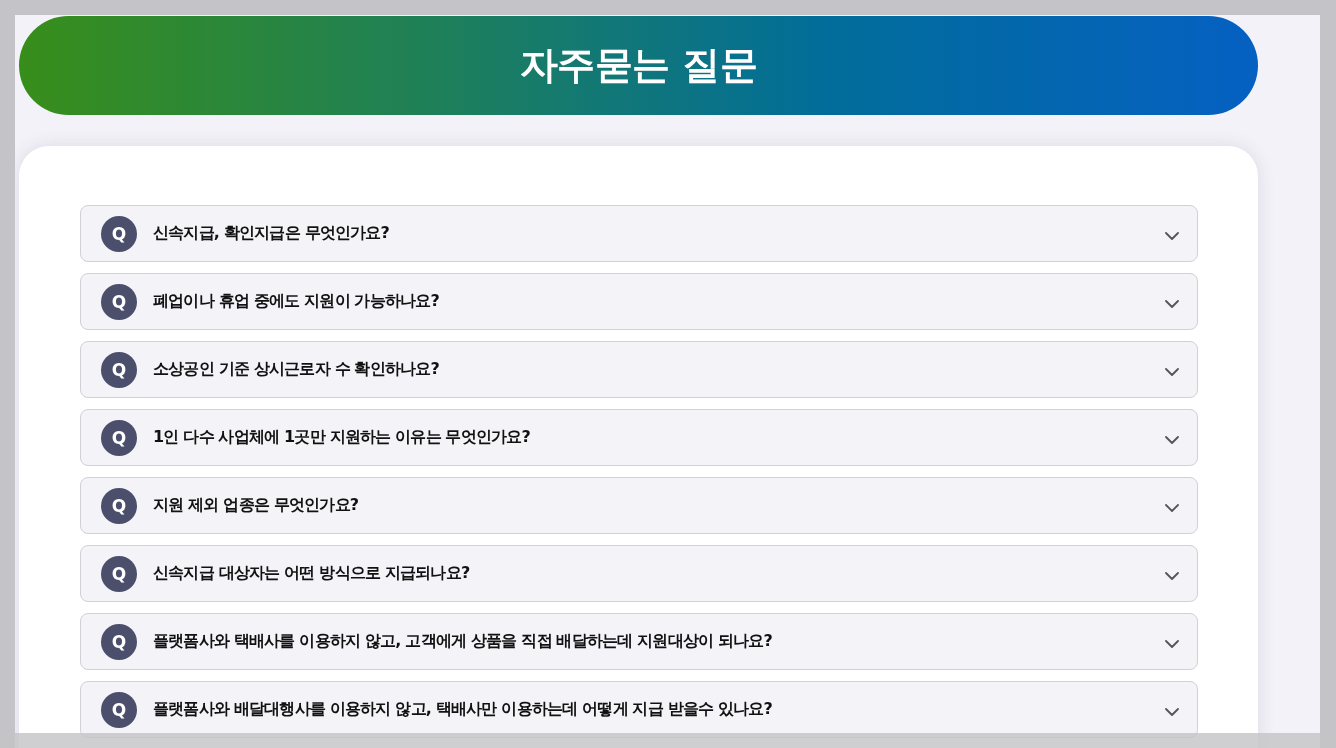 The image size is (1336, 748). Describe the element at coordinates (296, 301) in the screenshot. I see `question-text: 폐업이나 휴업 중에도 지원이 가능하나요?` at that location.